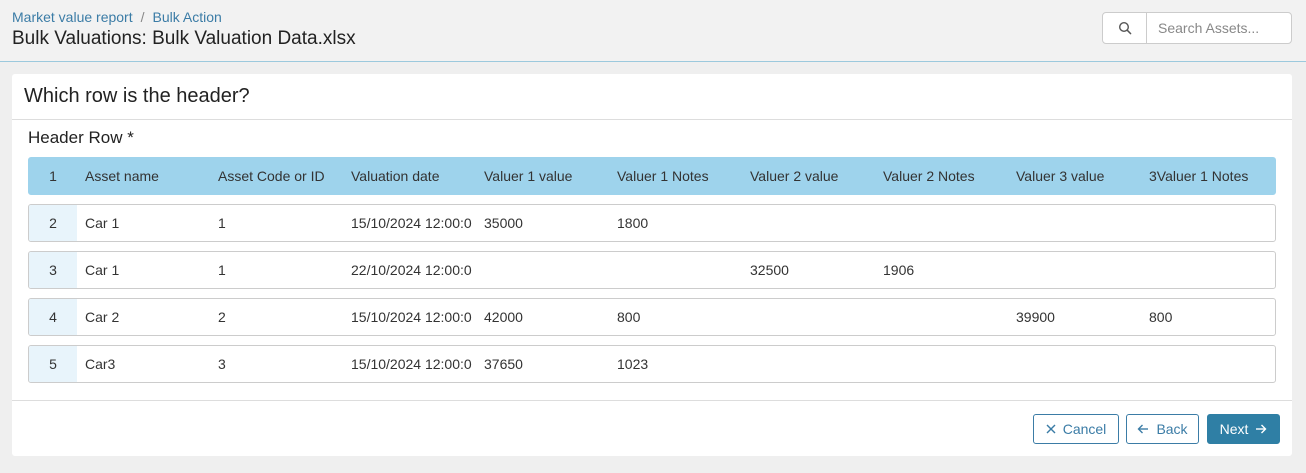  What do you see at coordinates (1234, 429) in the screenshot?
I see `next-label: Next` at bounding box center [1234, 429].